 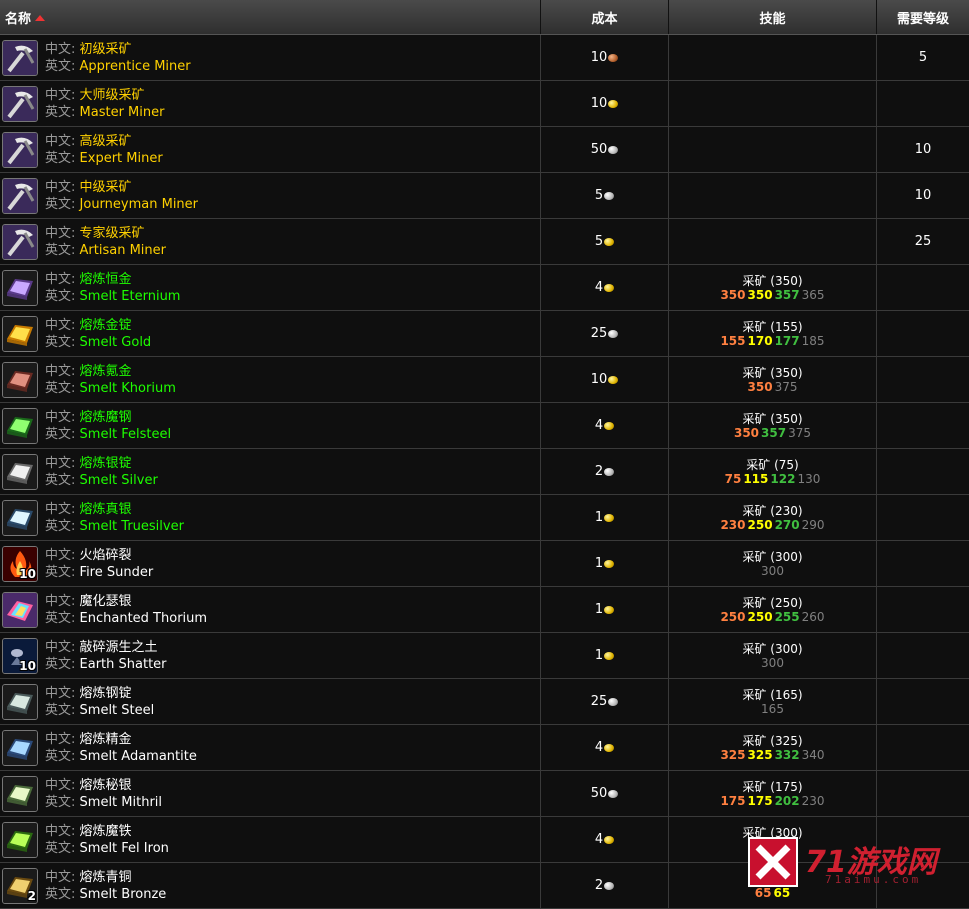 I want to click on name-chinese-link: 熔炼银锭, so click(x=106, y=463).